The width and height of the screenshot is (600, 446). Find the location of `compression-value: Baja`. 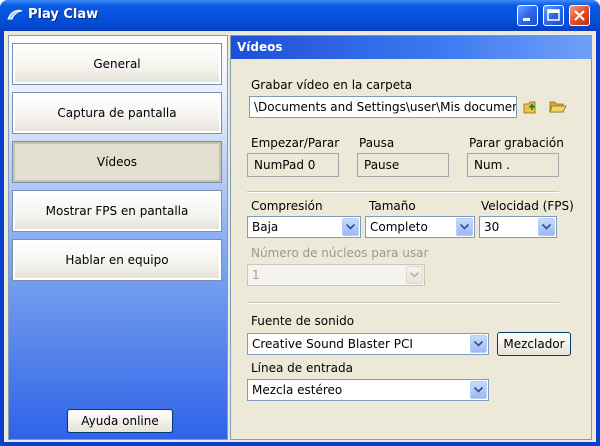

compression-value: Baja is located at coordinates (265, 227).